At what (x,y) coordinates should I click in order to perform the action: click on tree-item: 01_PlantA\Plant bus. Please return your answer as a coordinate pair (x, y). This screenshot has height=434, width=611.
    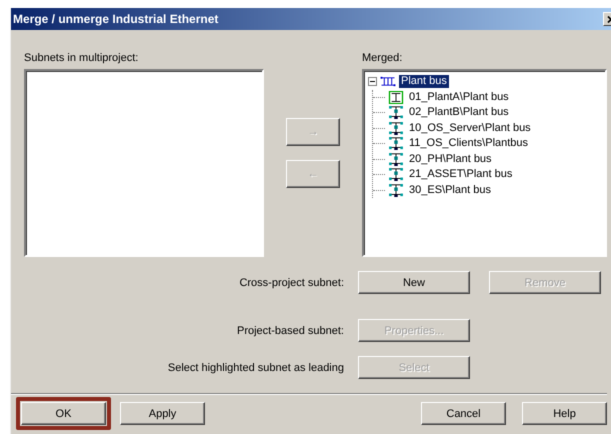
    Looking at the image, I should click on (459, 97).